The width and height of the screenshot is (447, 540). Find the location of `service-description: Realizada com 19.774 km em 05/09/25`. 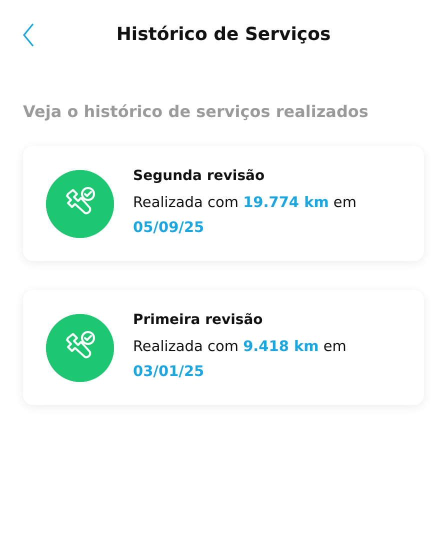

service-description: Realizada com 19.774 km em 05/09/25 is located at coordinates (245, 216).